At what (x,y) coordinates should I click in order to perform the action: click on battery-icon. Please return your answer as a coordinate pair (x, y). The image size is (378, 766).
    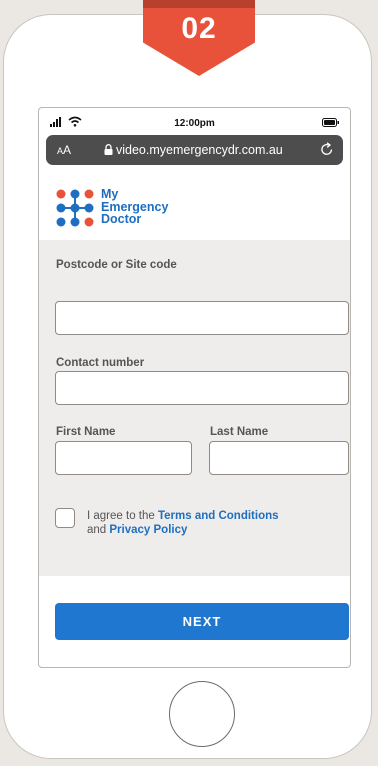
    Looking at the image, I should click on (330, 122).